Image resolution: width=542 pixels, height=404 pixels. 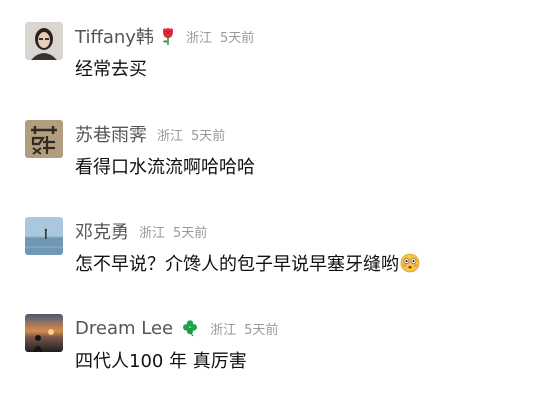 What do you see at coordinates (237, 264) in the screenshot?
I see `comment-text-content: 怎不早说？介馋人的包子早说早塞牙缝哟` at bounding box center [237, 264].